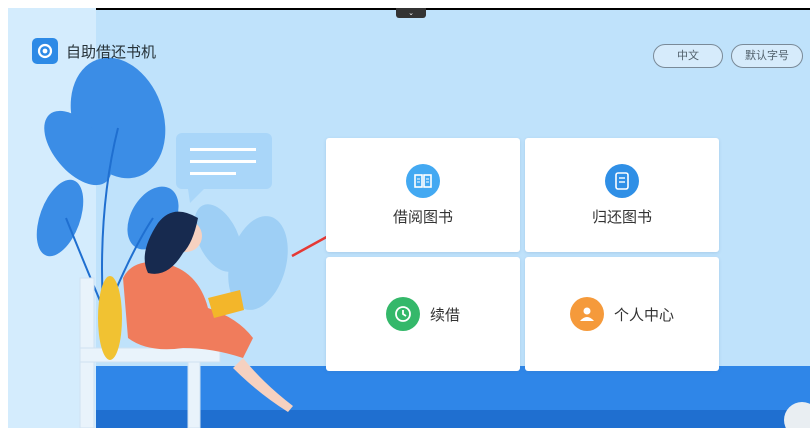 The image size is (810, 428). I want to click on renew-tile: 续借, so click(423, 314).